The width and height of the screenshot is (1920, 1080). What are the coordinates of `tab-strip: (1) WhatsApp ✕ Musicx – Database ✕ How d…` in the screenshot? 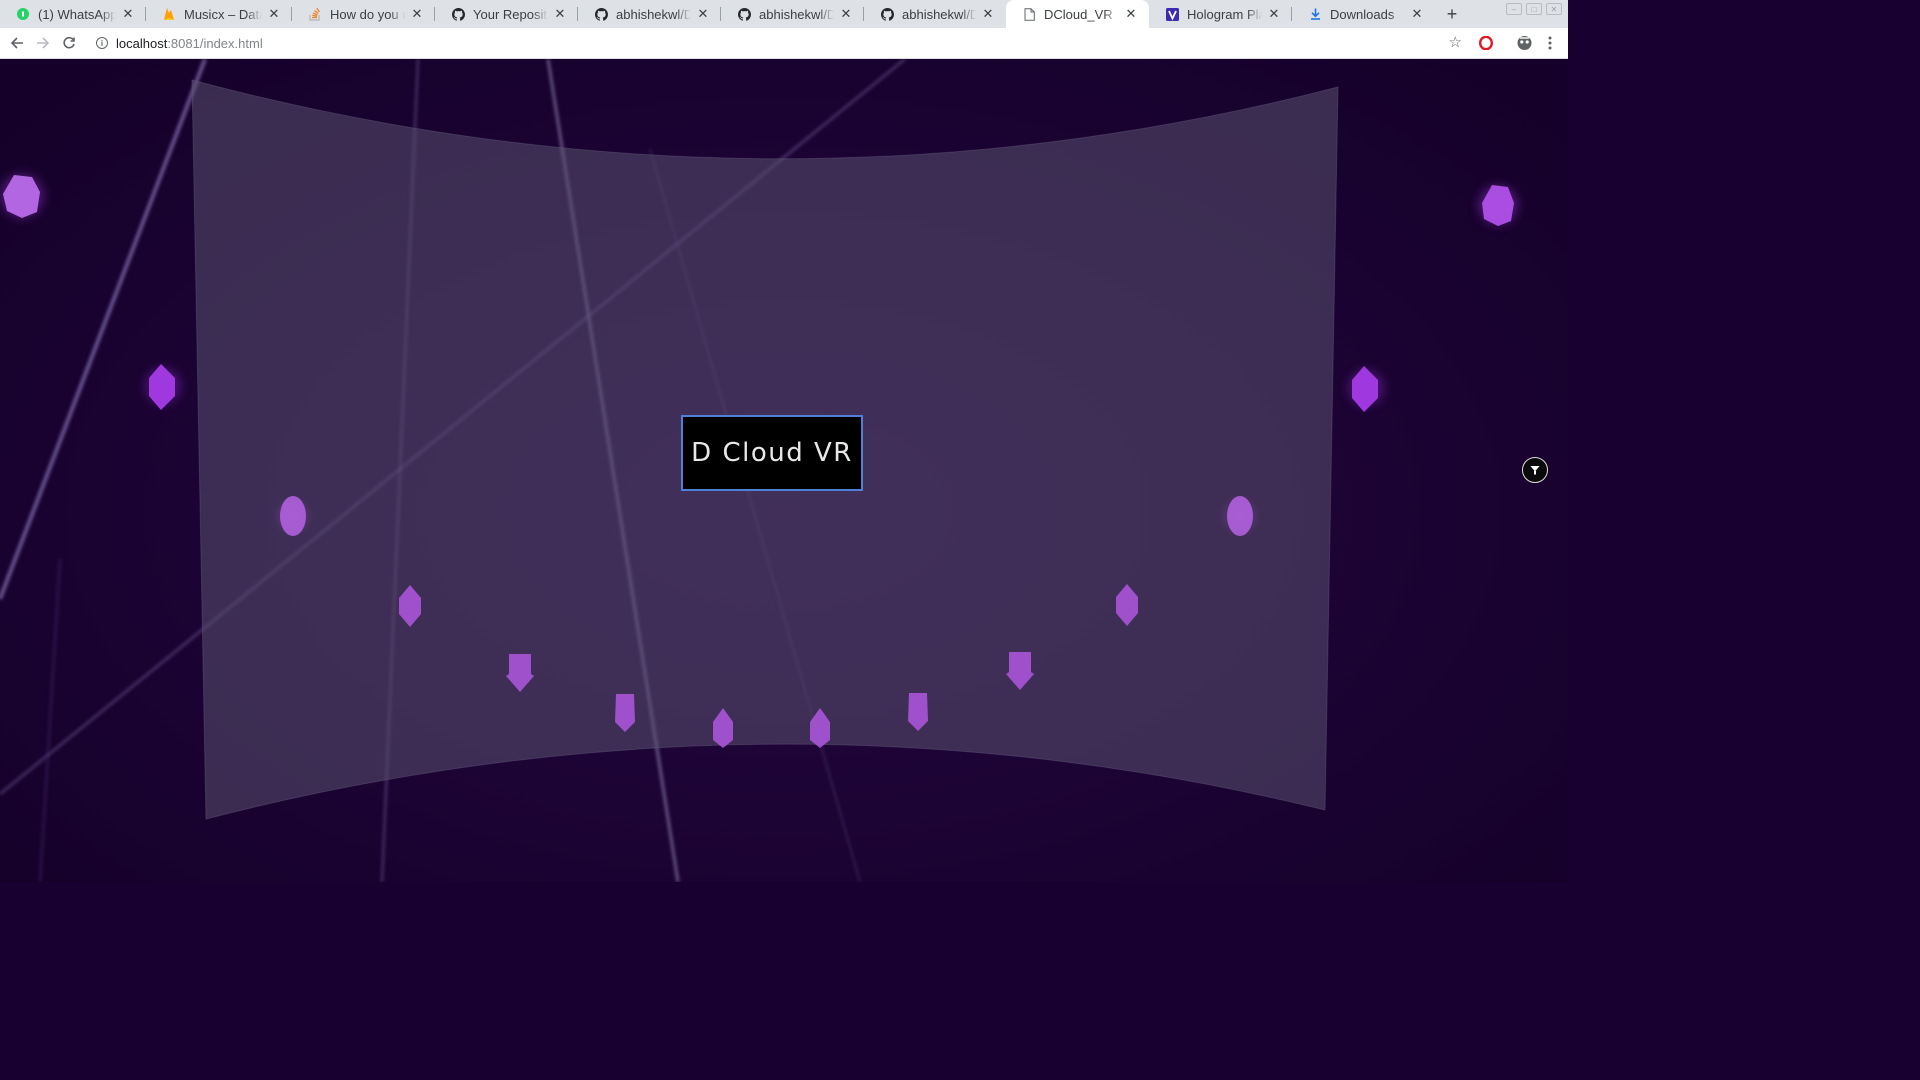 It's located at (784, 14).